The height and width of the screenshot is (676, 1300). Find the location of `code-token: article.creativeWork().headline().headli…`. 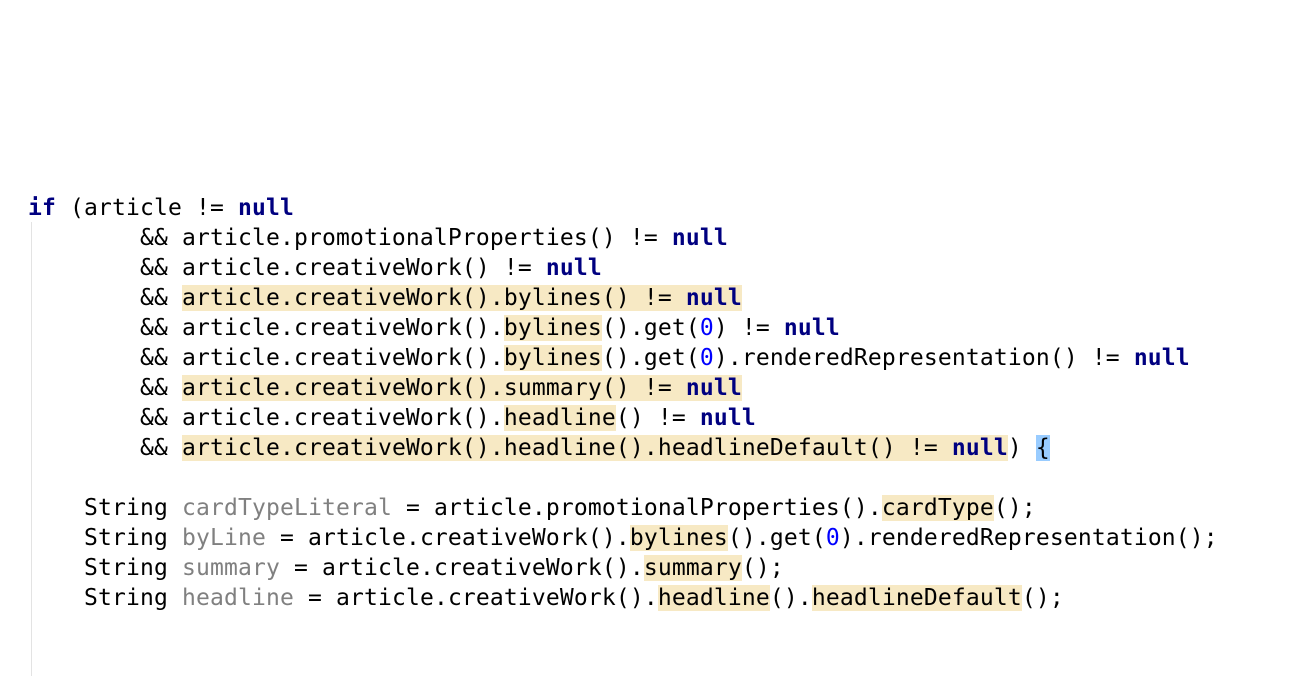

code-token: article.creativeWork().headline().headli… is located at coordinates (566, 448).